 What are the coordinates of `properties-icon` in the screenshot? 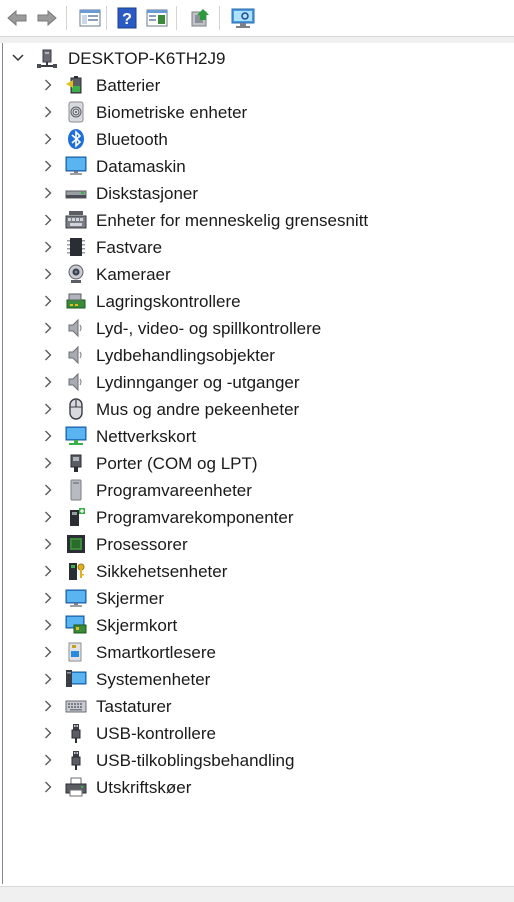 It's located at (90, 18).